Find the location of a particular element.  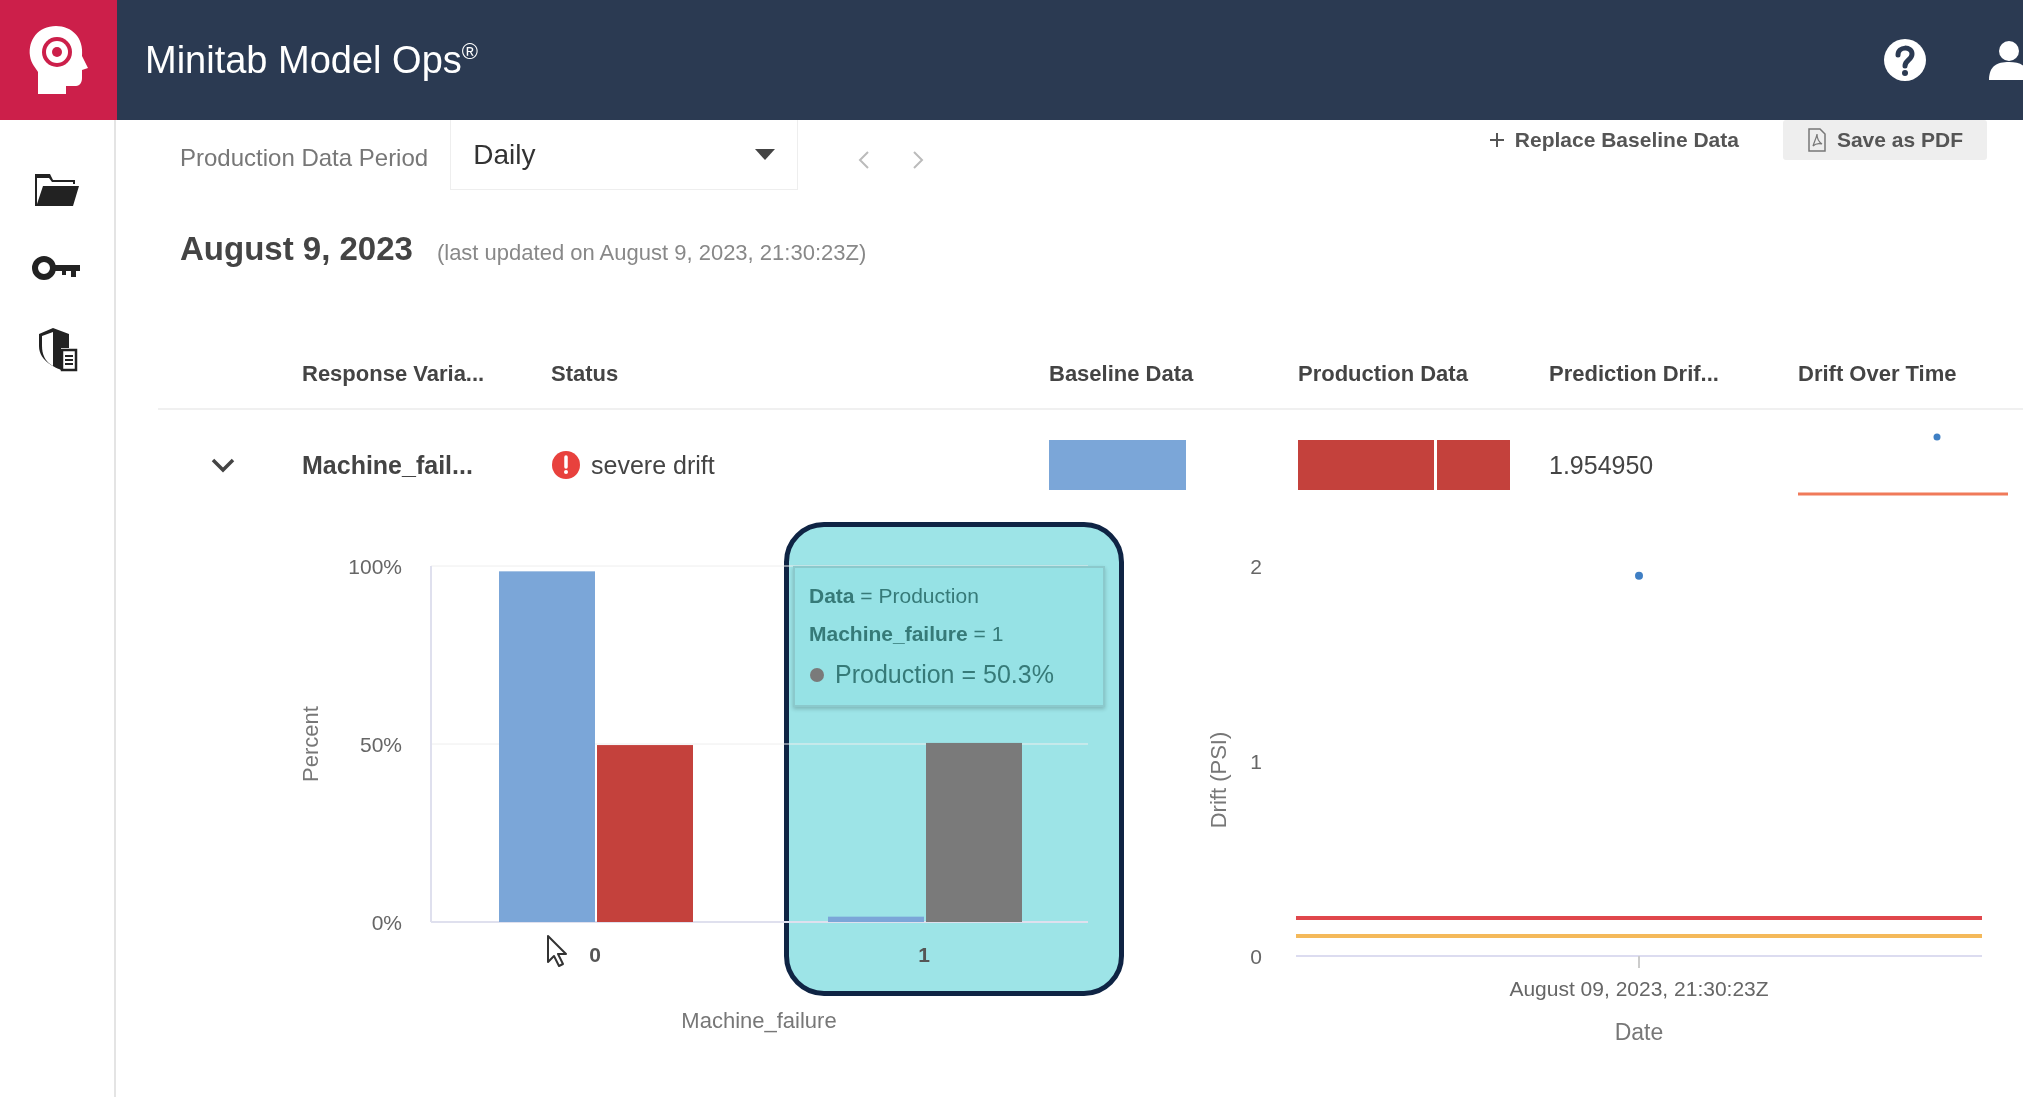

tooltip-text: Data = Production is located at coordinates (894, 596).